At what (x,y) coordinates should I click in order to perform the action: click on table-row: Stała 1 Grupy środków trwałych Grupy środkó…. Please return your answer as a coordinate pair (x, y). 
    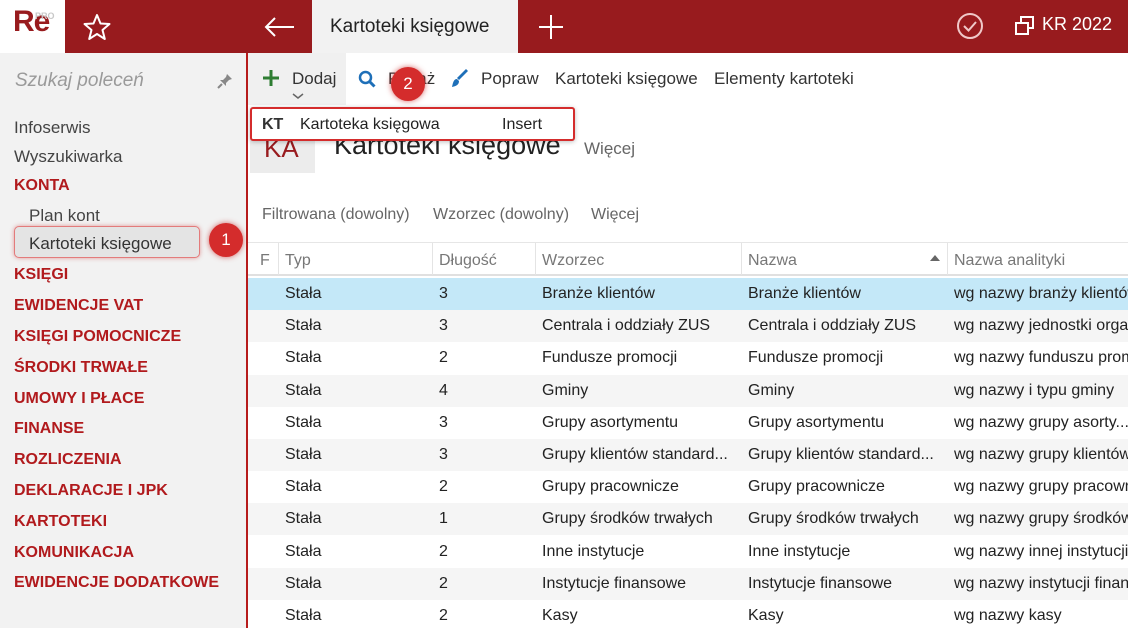
    Looking at the image, I should click on (688, 519).